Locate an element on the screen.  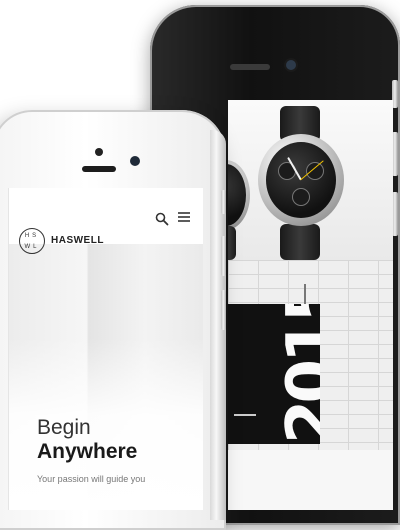
menu-button is located at coordinates (184, 217).